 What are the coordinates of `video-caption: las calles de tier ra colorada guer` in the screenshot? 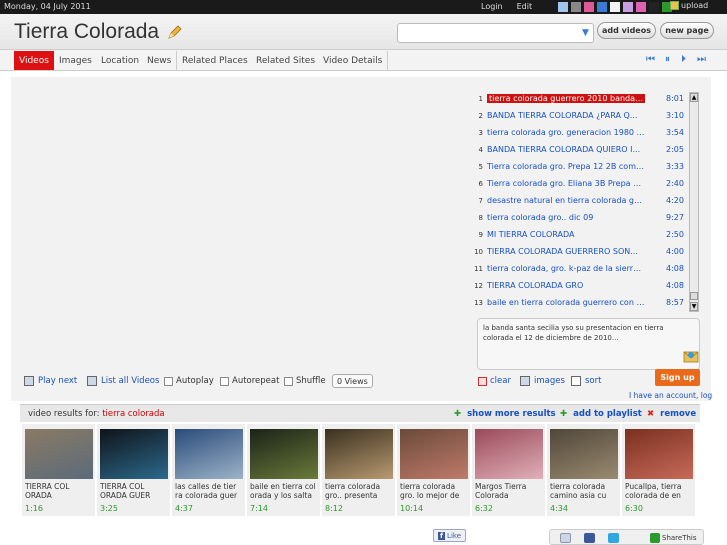 It's located at (210, 492).